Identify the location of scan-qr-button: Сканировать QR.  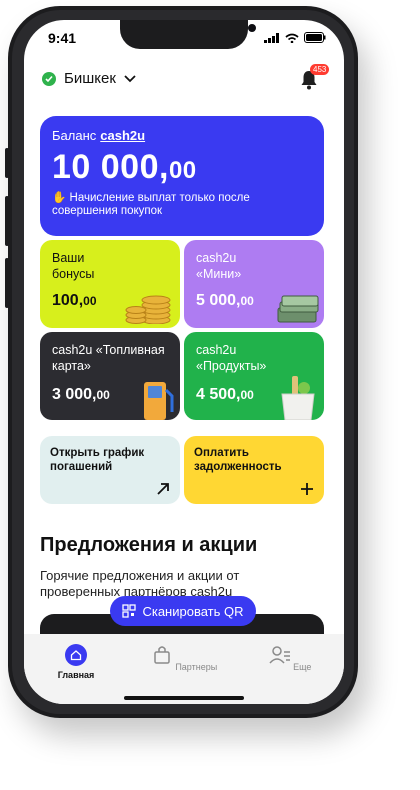
(183, 611).